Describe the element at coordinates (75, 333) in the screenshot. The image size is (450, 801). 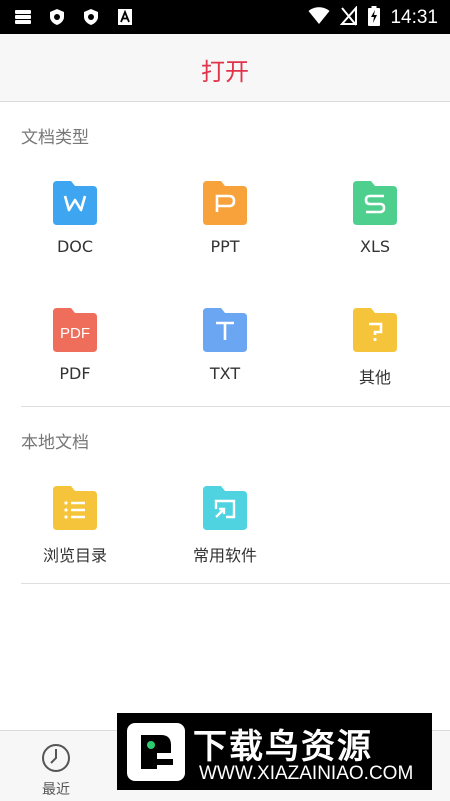
I see `svg-text: PDF` at that location.